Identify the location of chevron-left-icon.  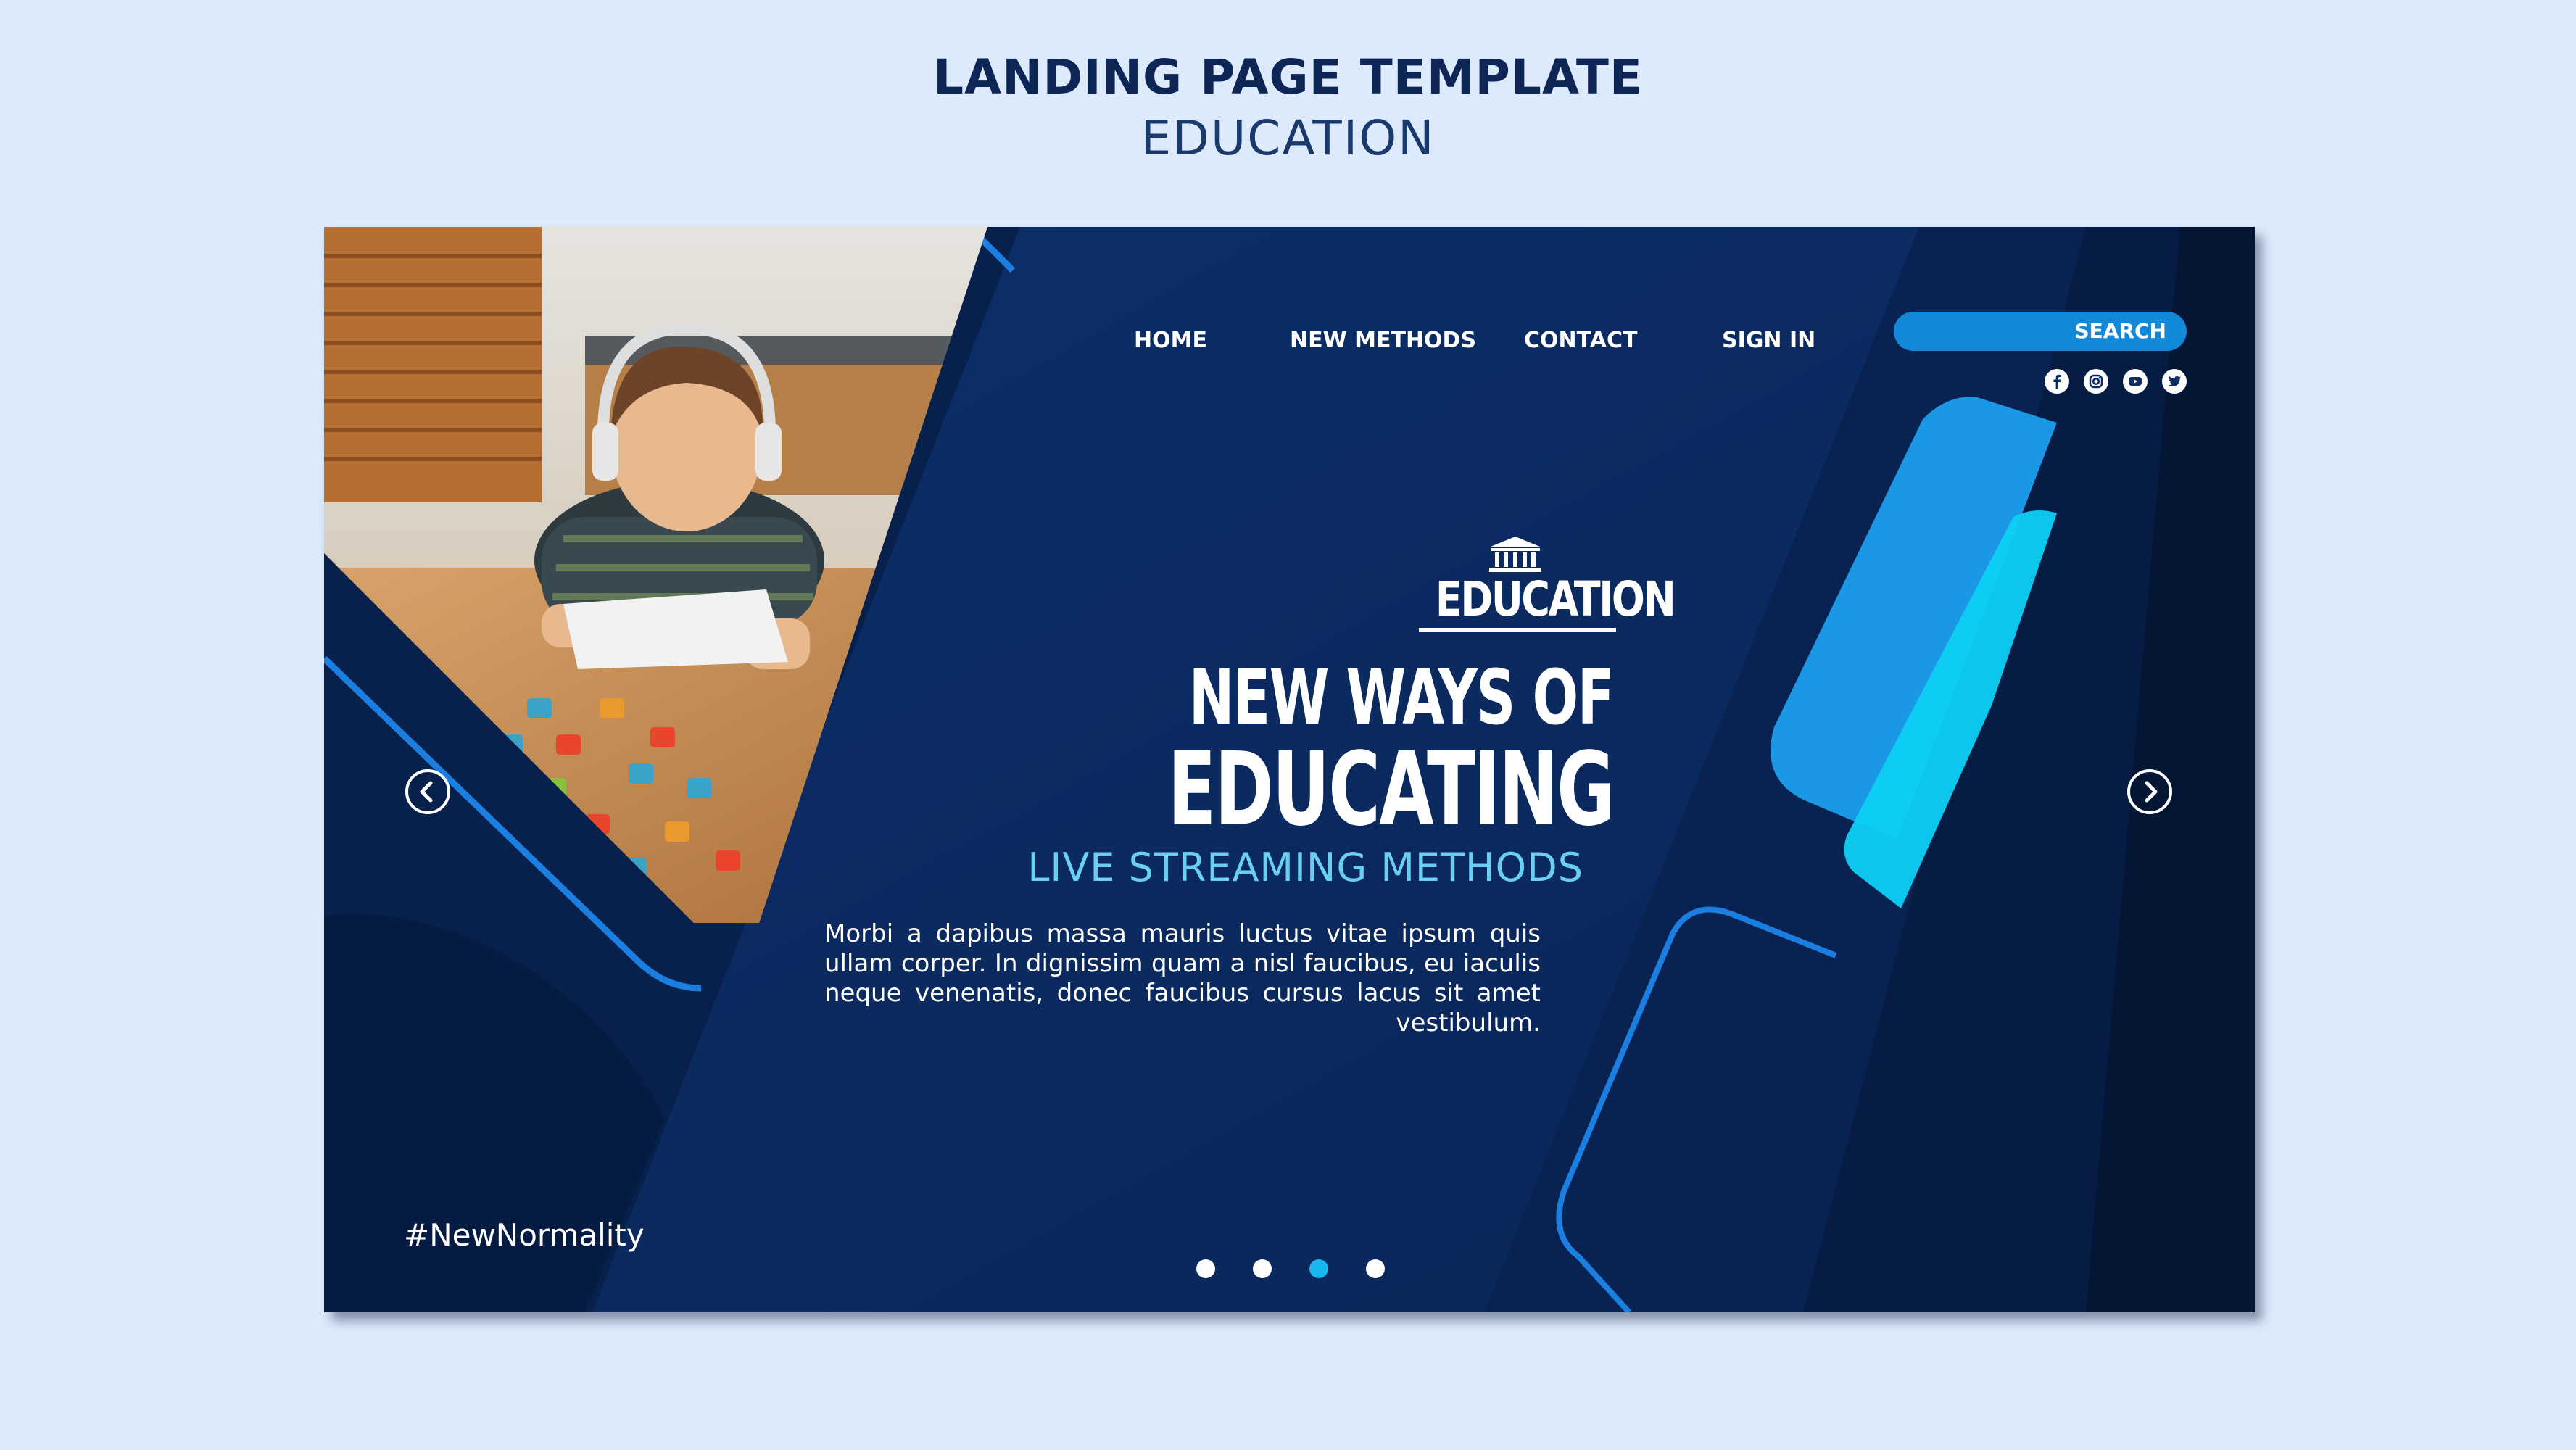
(426, 792).